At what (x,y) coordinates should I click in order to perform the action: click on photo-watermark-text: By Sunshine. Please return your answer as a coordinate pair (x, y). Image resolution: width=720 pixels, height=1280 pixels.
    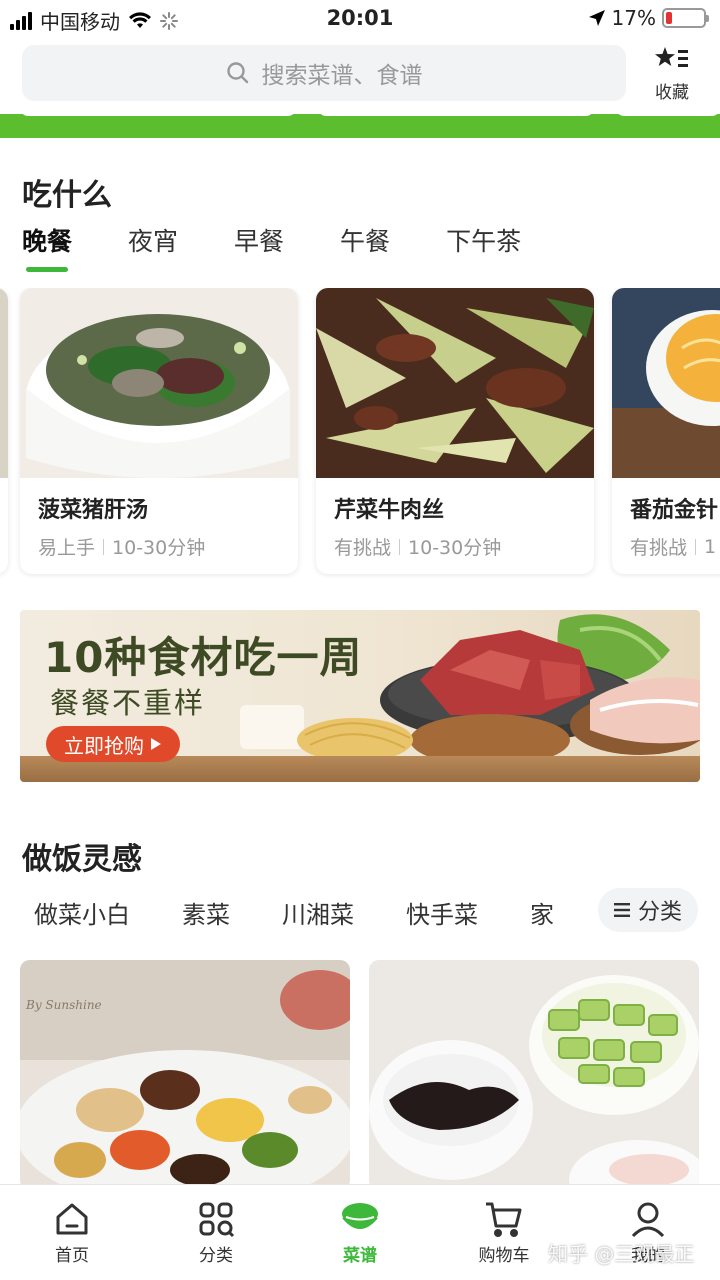
    Looking at the image, I should click on (64, 1005).